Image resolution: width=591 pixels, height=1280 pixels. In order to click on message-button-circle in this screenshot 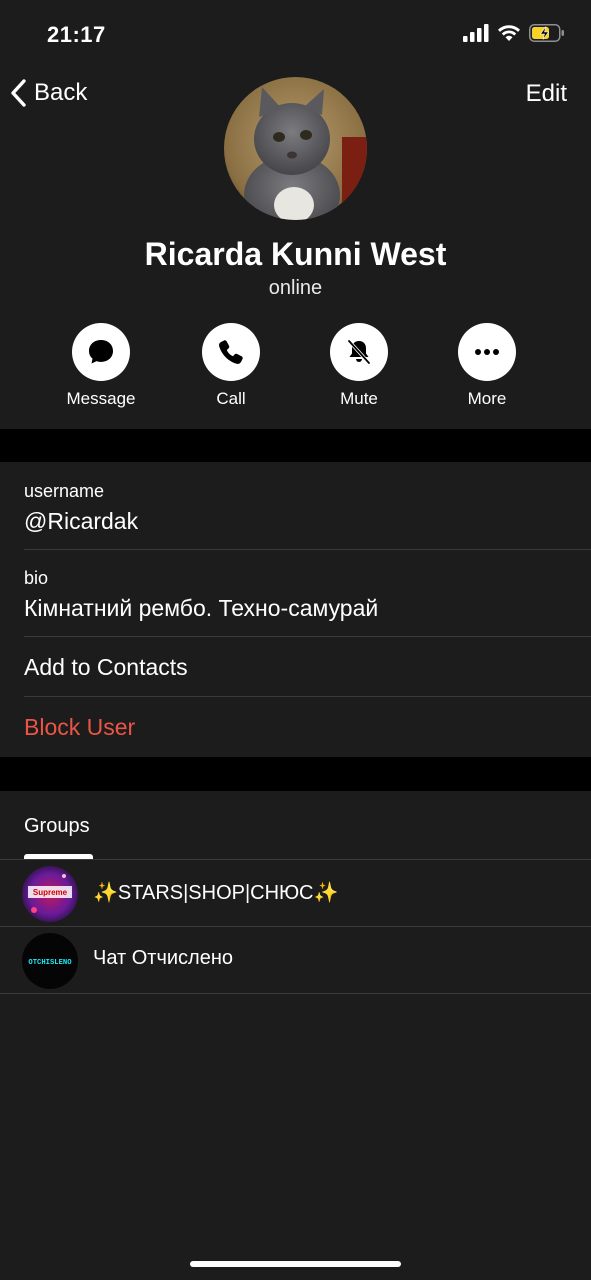, I will do `click(101, 352)`.